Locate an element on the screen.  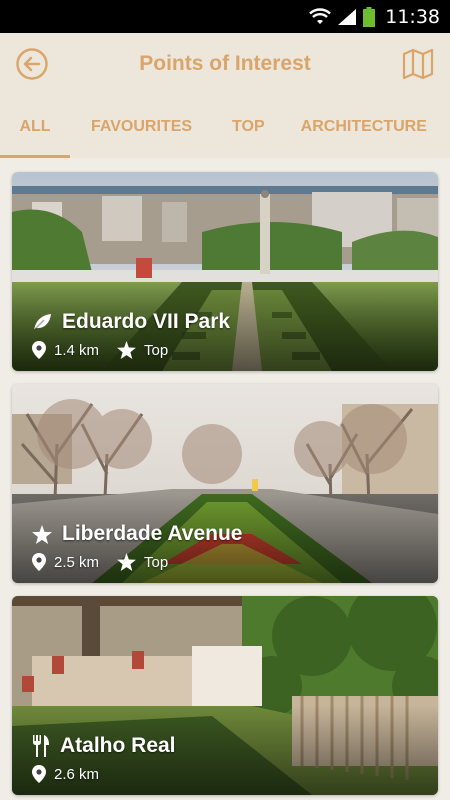
back-button is located at coordinates (32, 64).